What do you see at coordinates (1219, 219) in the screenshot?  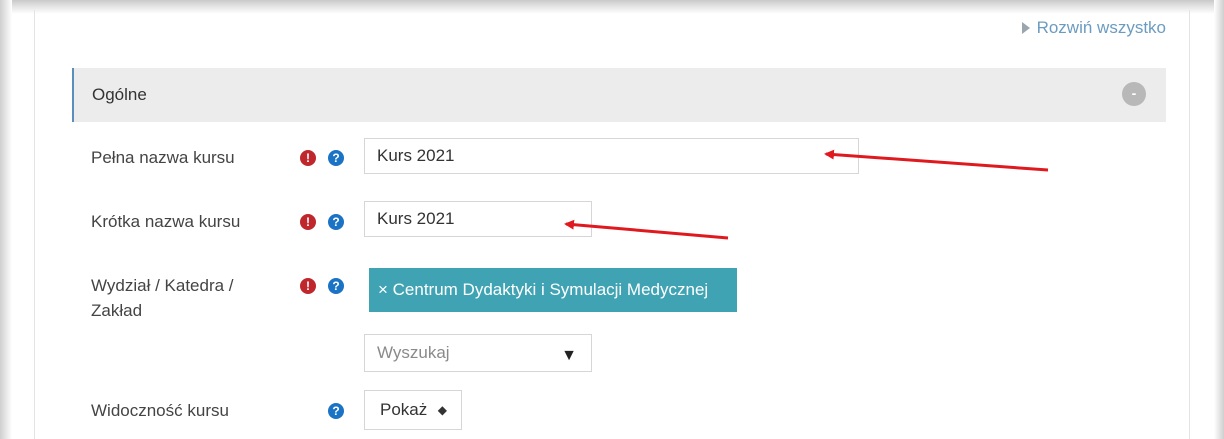 I see `window-shadow-right` at bounding box center [1219, 219].